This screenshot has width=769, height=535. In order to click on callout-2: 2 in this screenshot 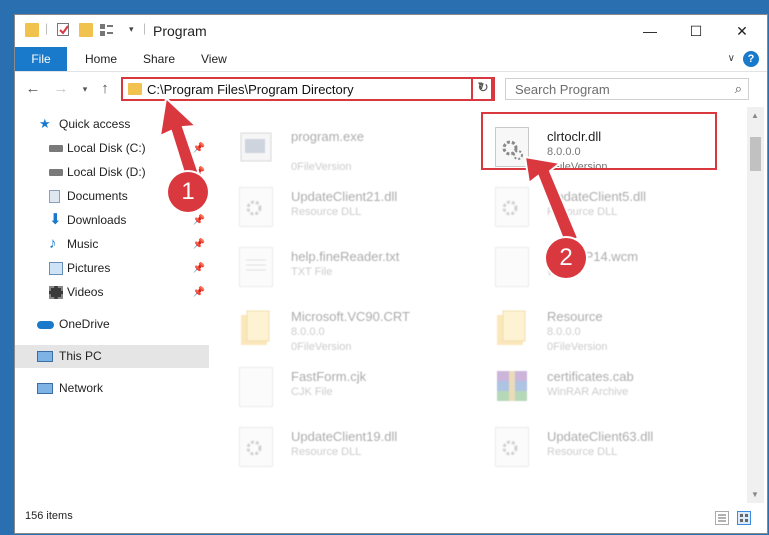, I will do `click(566, 258)`.